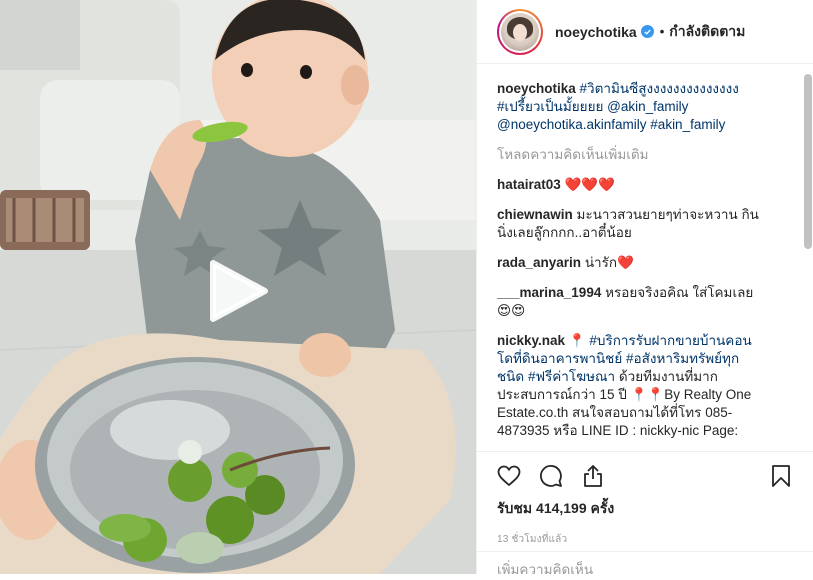  Describe the element at coordinates (645, 564) in the screenshot. I see `add-comment-input: เพิ่มความคิดเห็น` at that location.